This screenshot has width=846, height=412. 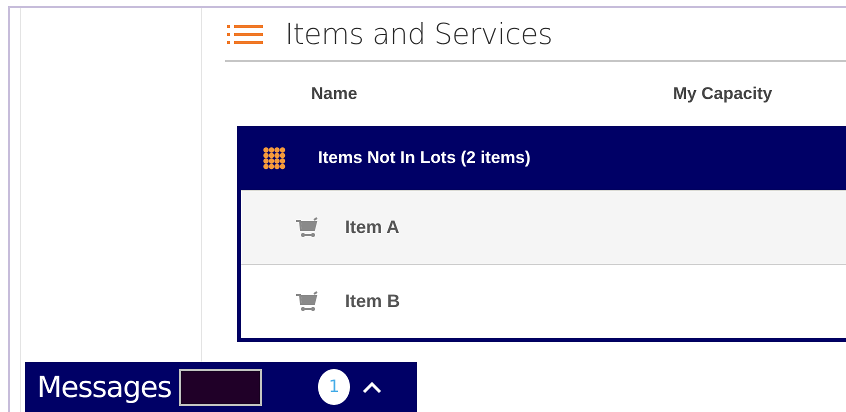 I want to click on section-title: Items and Services, so click(x=418, y=34).